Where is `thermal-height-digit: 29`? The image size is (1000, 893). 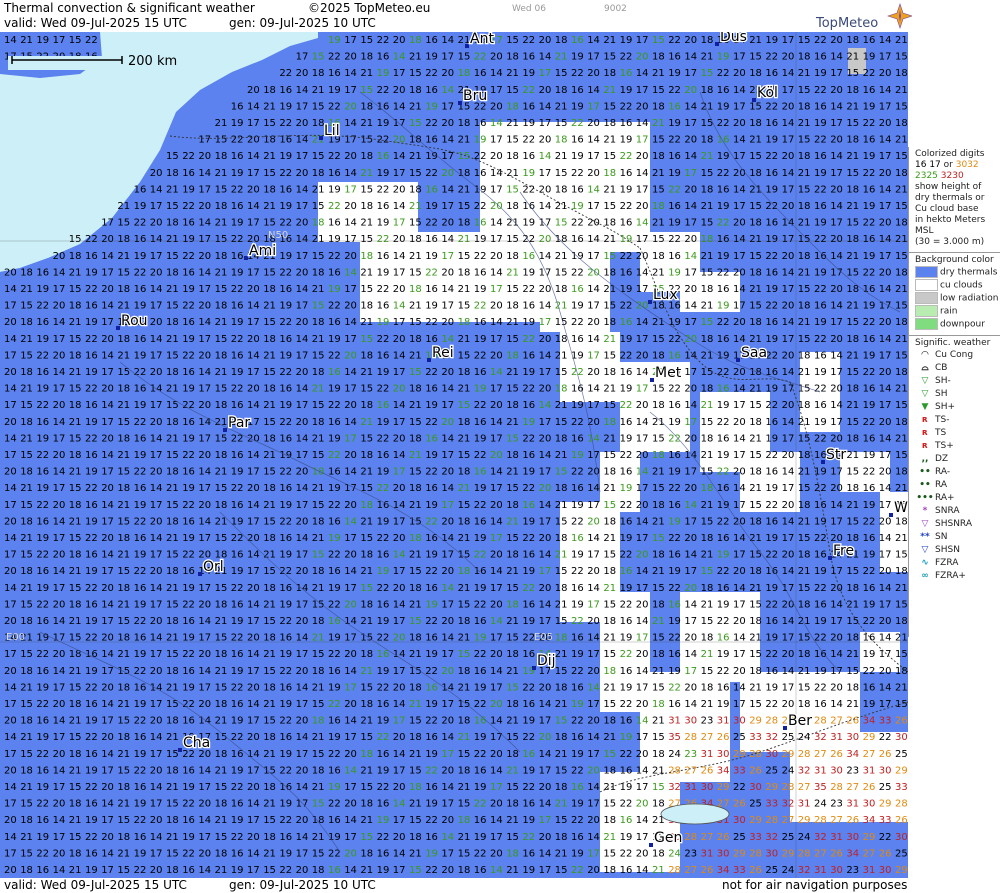 thermal-height-digit: 29 is located at coordinates (723, 787).